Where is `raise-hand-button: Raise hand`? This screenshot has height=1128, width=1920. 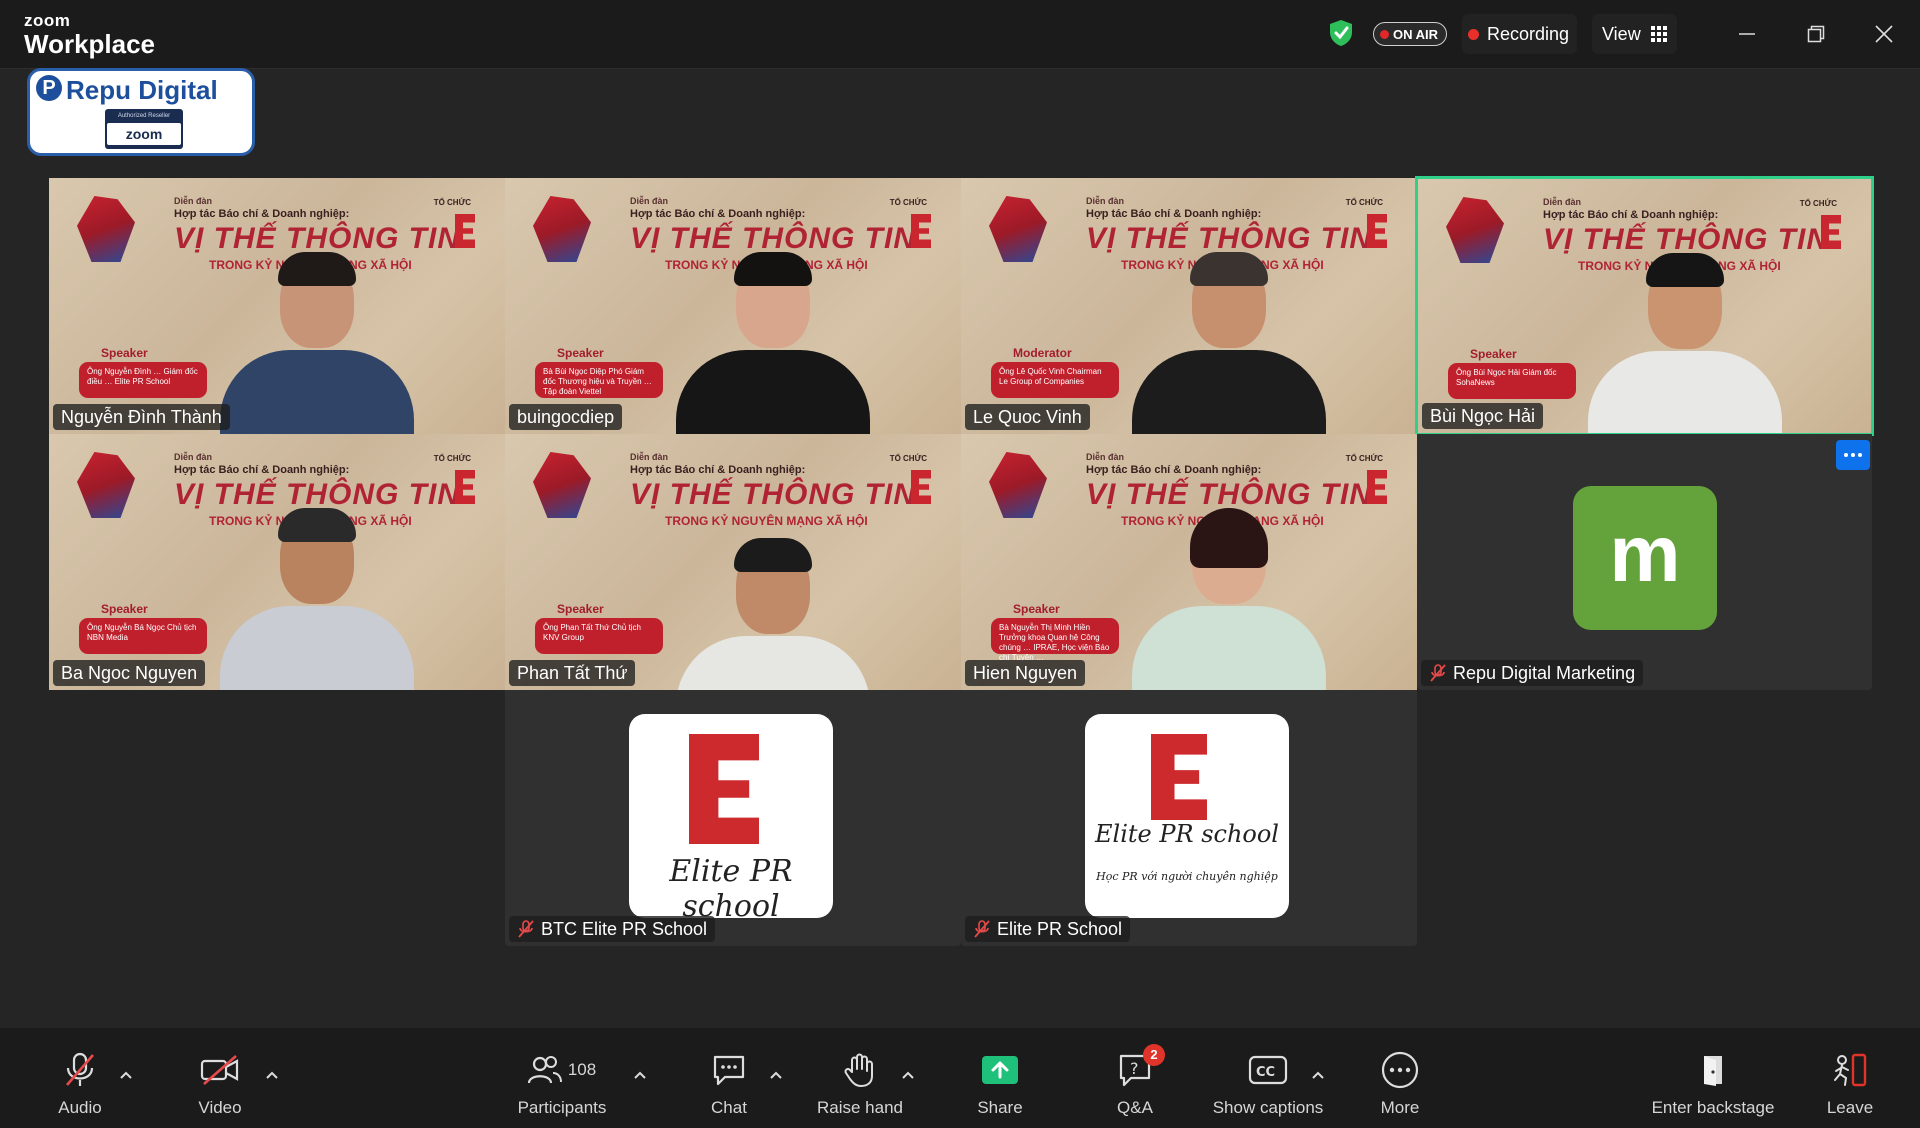
raise-hand-button: Raise hand is located at coordinates (860, 1085).